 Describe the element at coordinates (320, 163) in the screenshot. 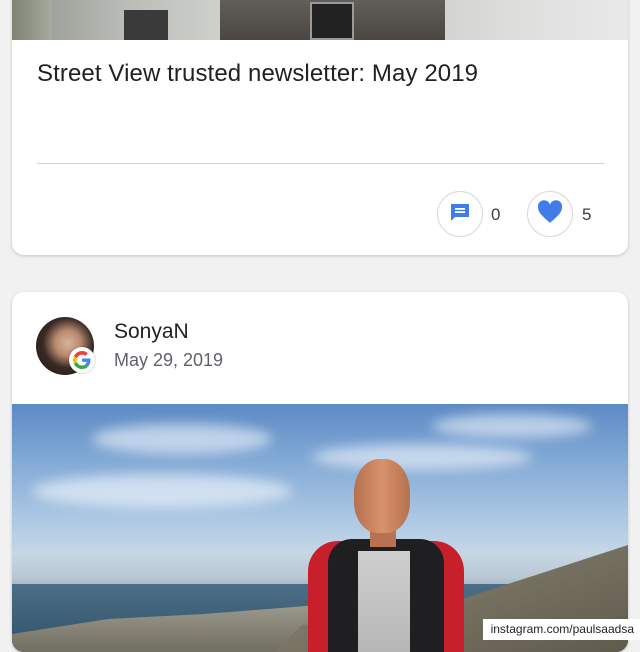

I see `divider` at that location.